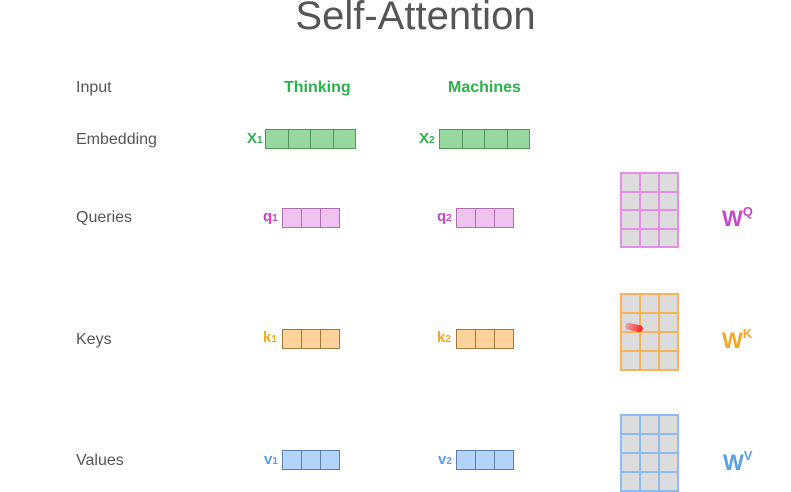 The height and width of the screenshot is (492, 791). I want to click on key-weight-label: WK, so click(737, 340).